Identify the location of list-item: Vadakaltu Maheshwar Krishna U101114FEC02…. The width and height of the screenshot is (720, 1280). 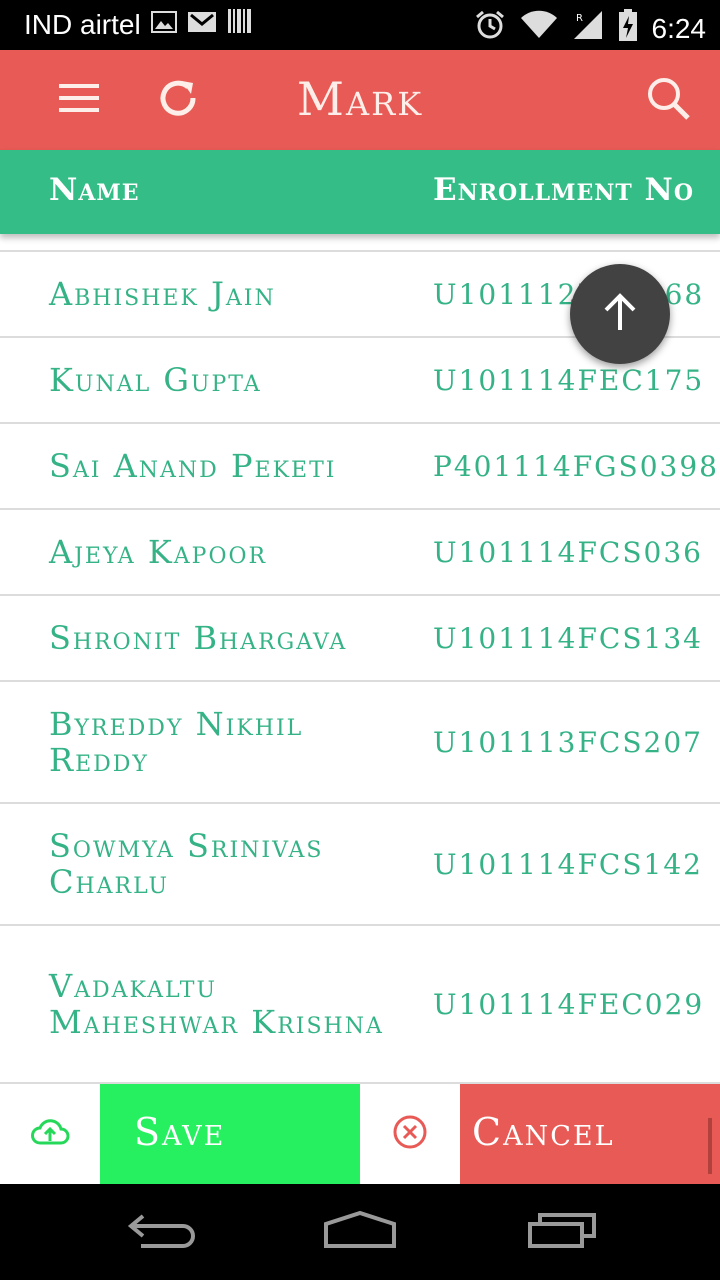
(360, 1005).